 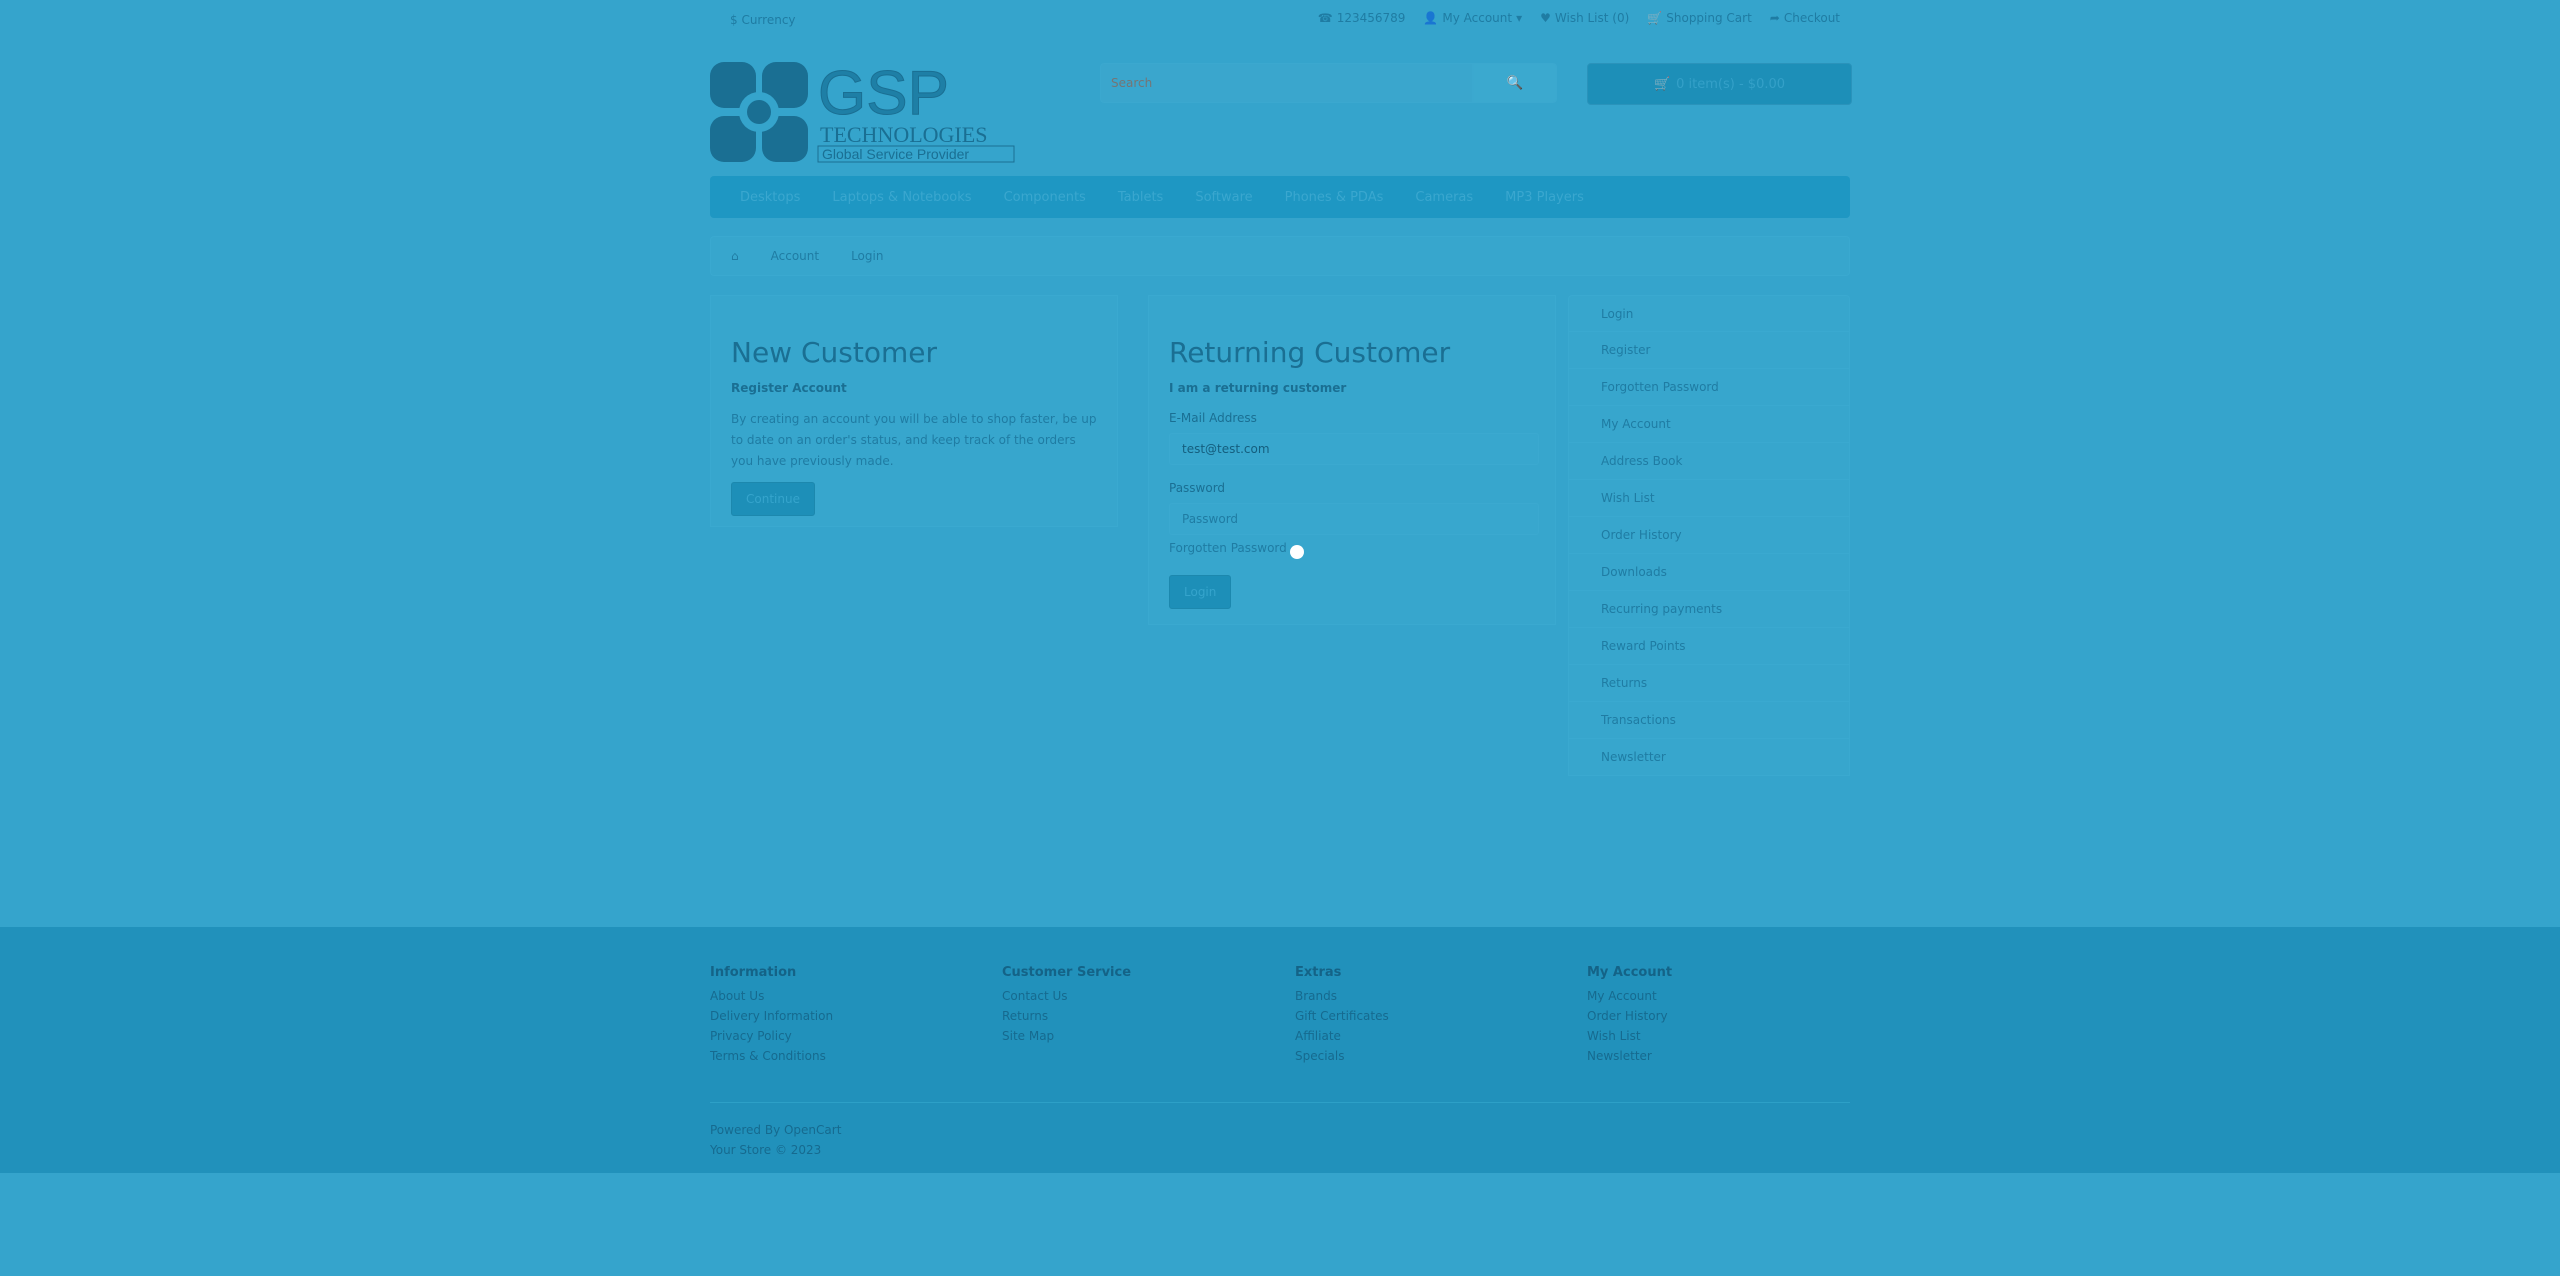 I want to click on checkout-link: ➦ Checkout, so click(x=1805, y=18).